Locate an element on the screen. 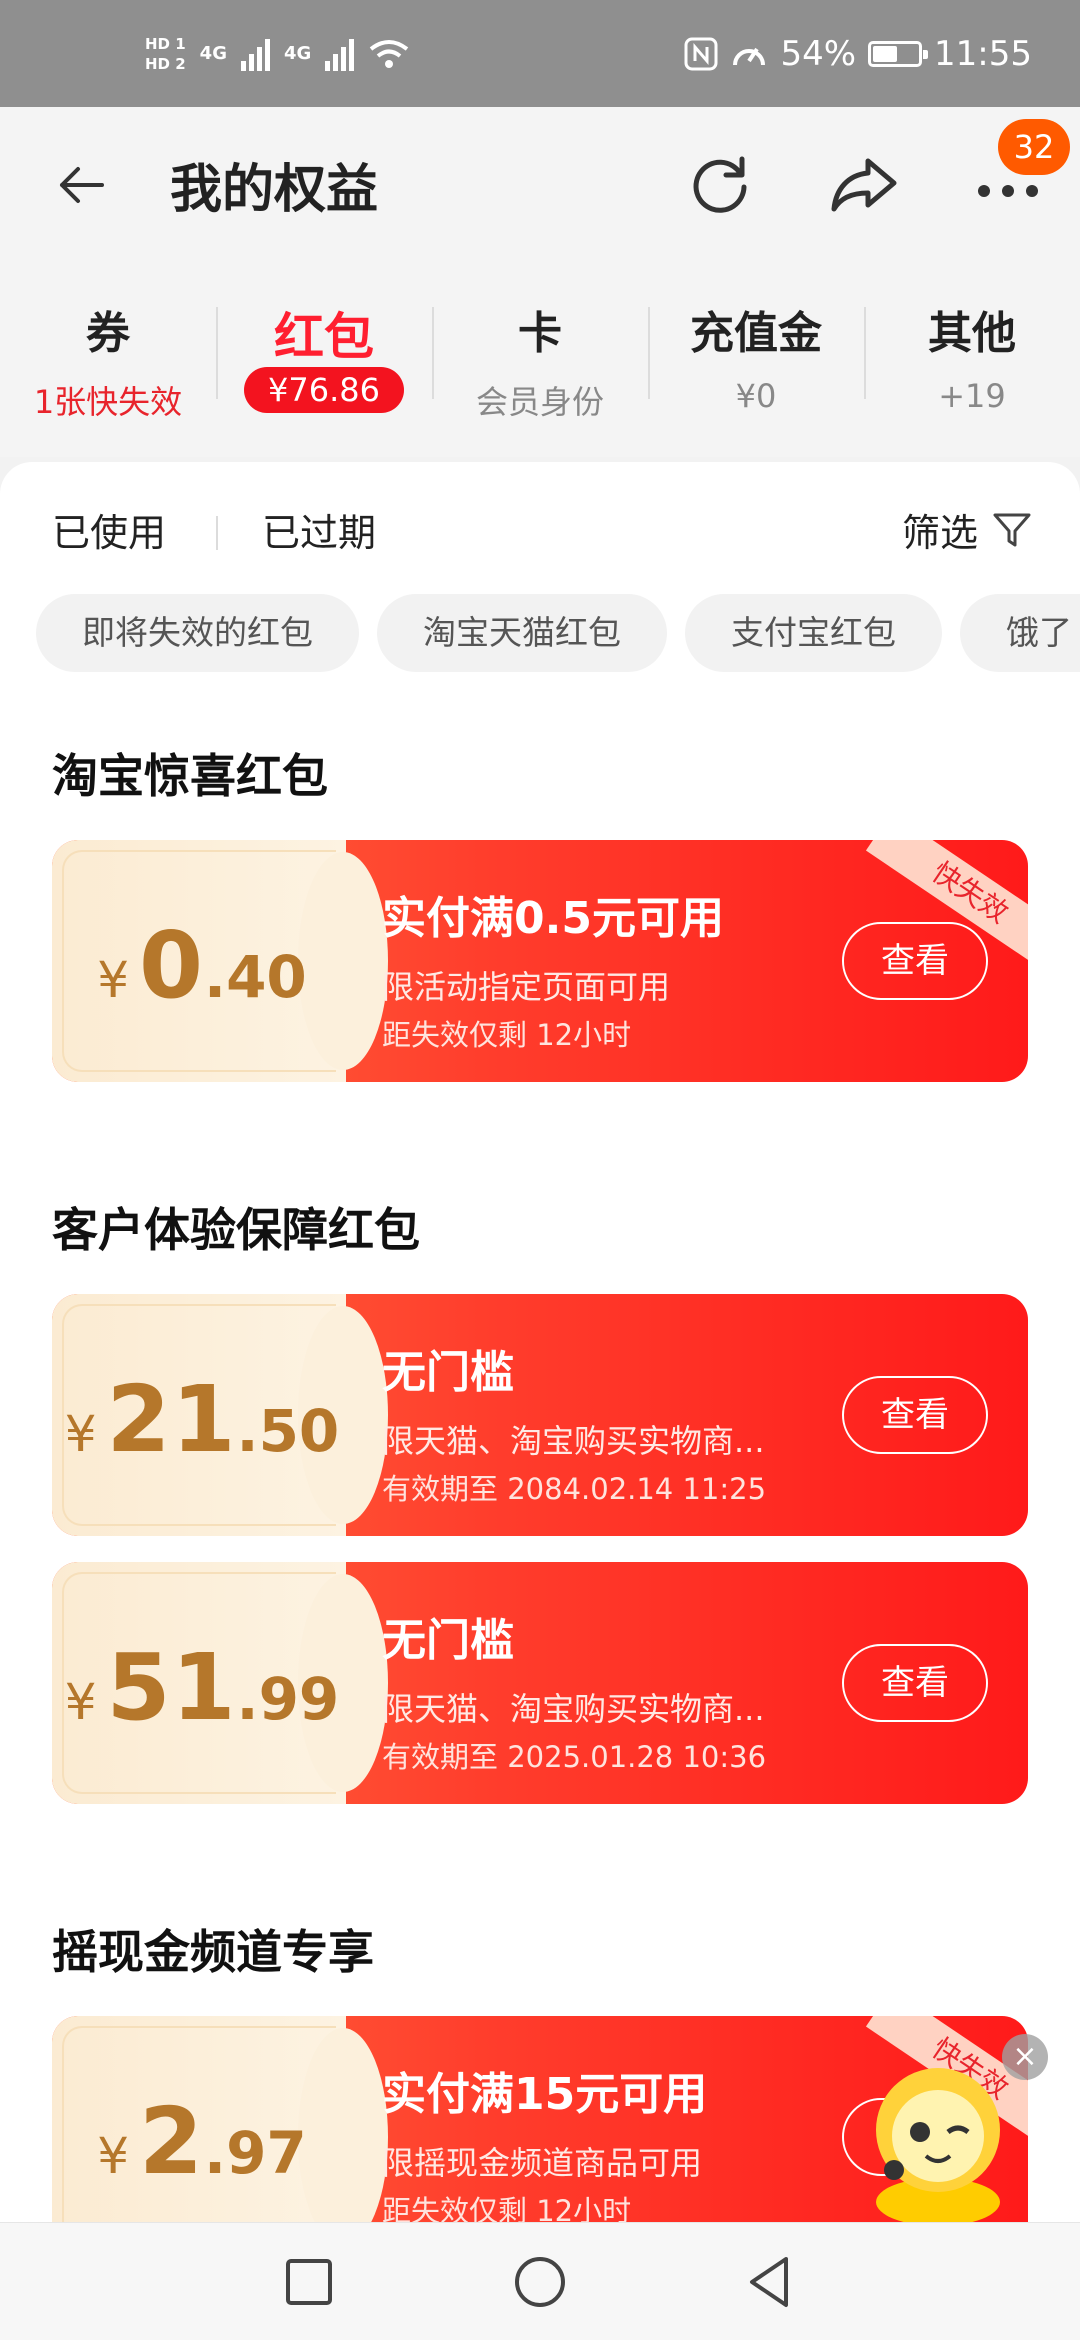  battery-fill is located at coordinates (885, 53).